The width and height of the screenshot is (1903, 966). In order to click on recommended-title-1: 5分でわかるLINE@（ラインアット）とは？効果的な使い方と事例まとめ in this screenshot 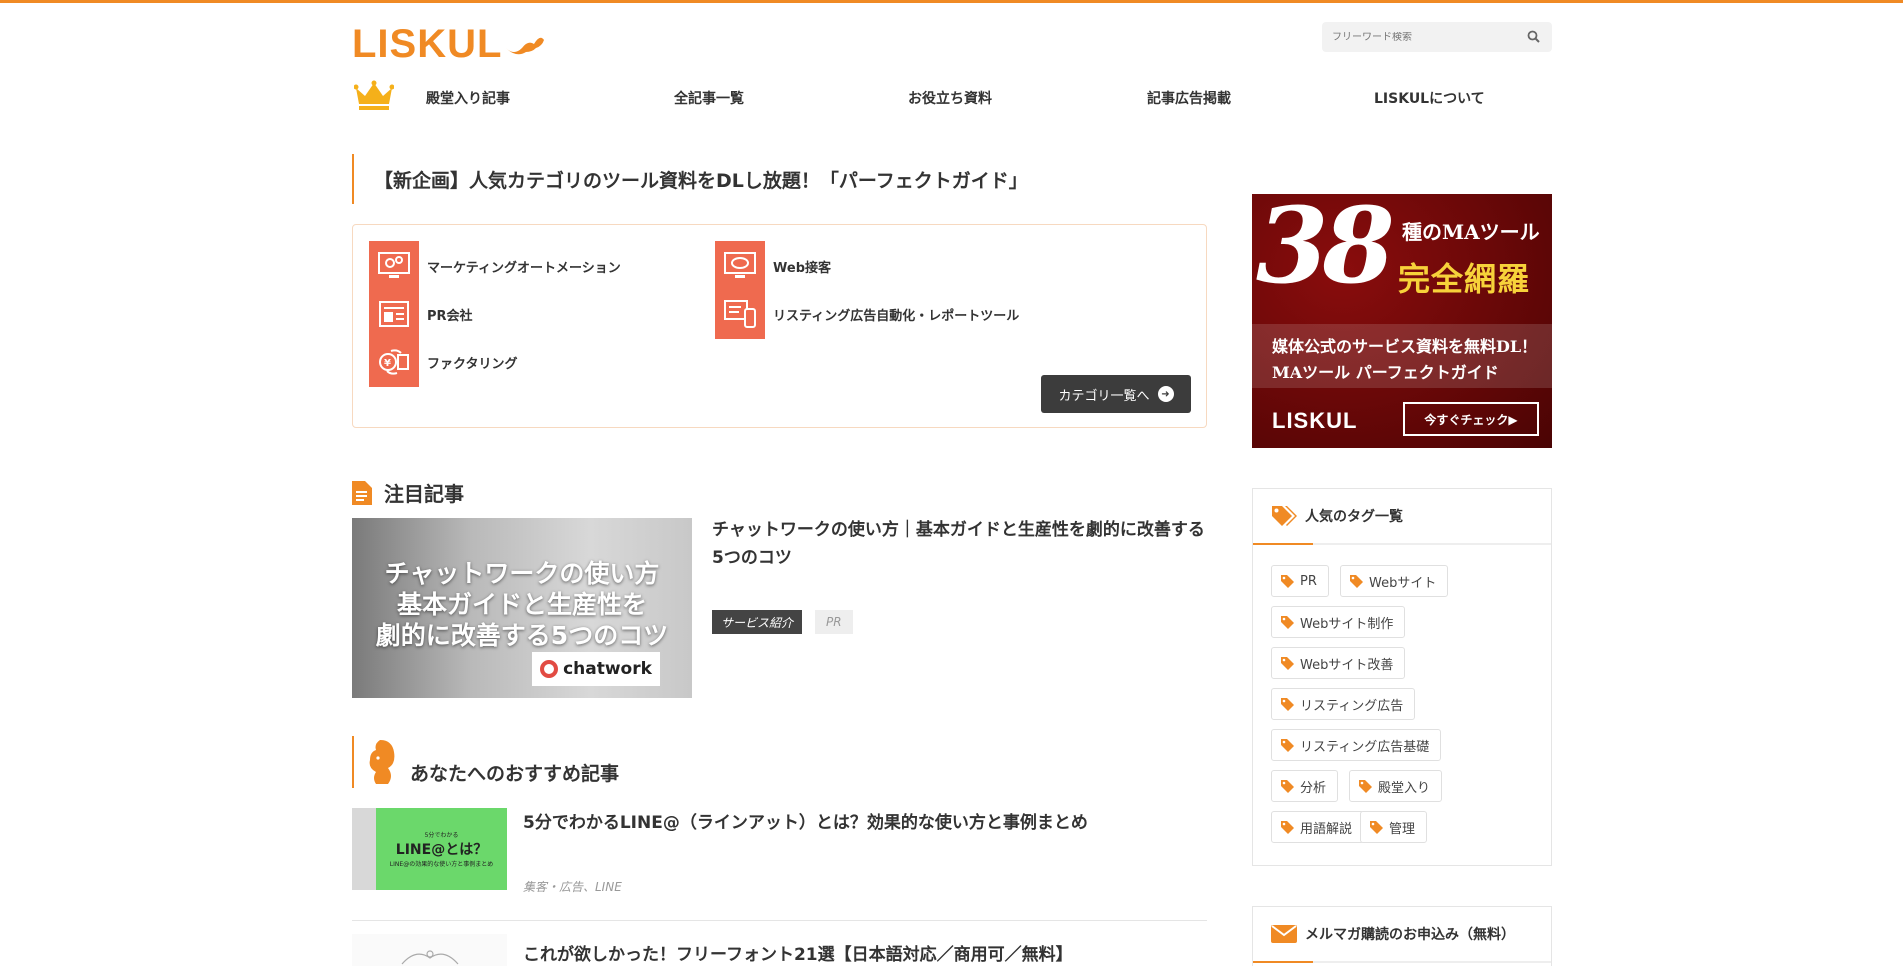, I will do `click(873, 820)`.